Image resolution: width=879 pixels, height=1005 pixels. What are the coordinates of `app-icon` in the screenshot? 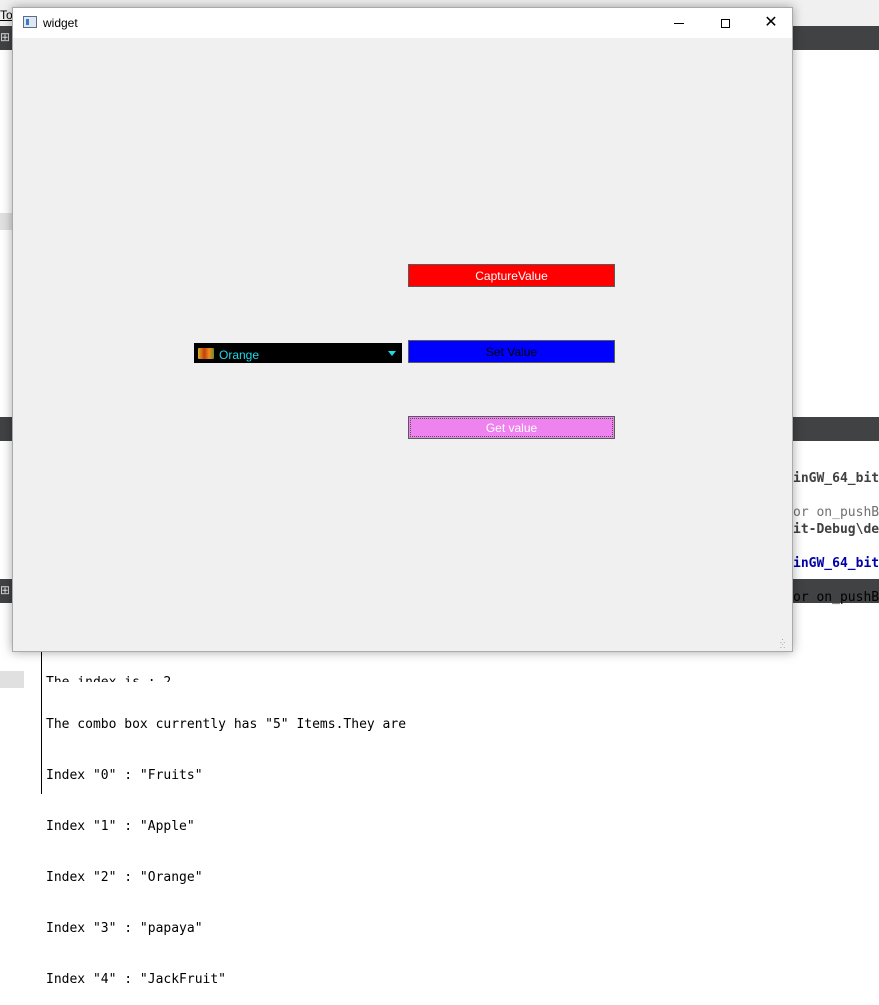 It's located at (30, 22).